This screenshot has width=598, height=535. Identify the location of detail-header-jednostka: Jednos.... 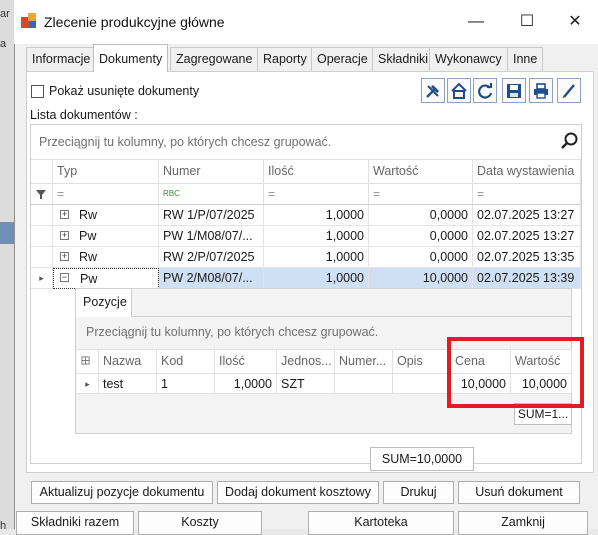
(306, 361).